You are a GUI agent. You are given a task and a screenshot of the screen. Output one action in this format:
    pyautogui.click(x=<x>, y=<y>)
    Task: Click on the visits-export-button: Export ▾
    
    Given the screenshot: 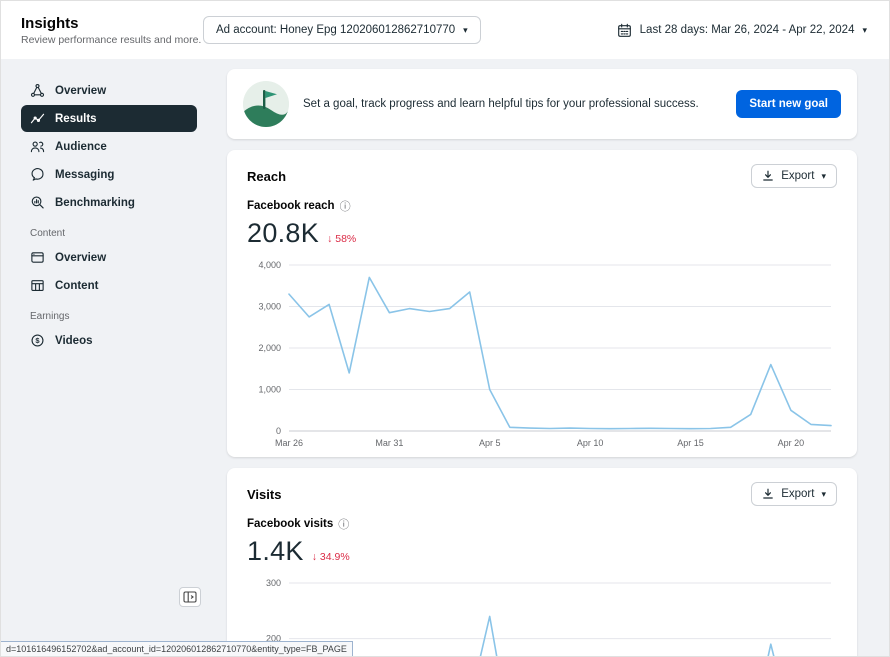 What is the action you would take?
    pyautogui.click(x=794, y=494)
    